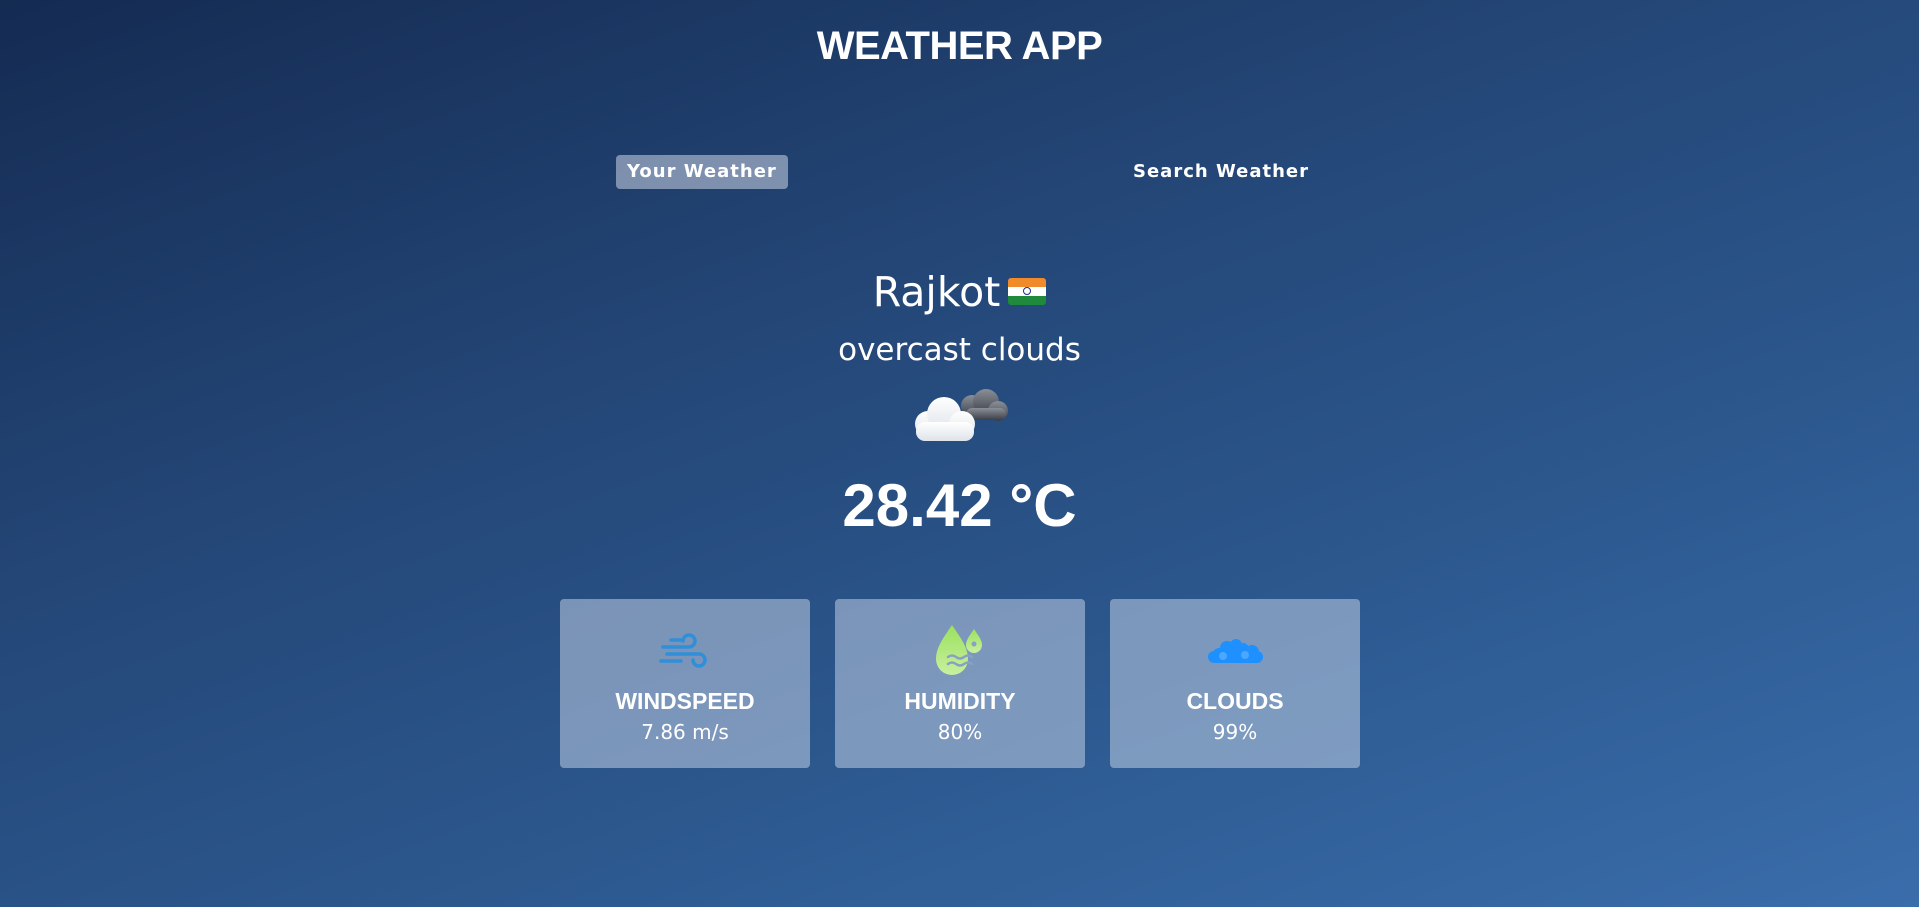  I want to click on weather-description: overcast clouds, so click(959, 350).